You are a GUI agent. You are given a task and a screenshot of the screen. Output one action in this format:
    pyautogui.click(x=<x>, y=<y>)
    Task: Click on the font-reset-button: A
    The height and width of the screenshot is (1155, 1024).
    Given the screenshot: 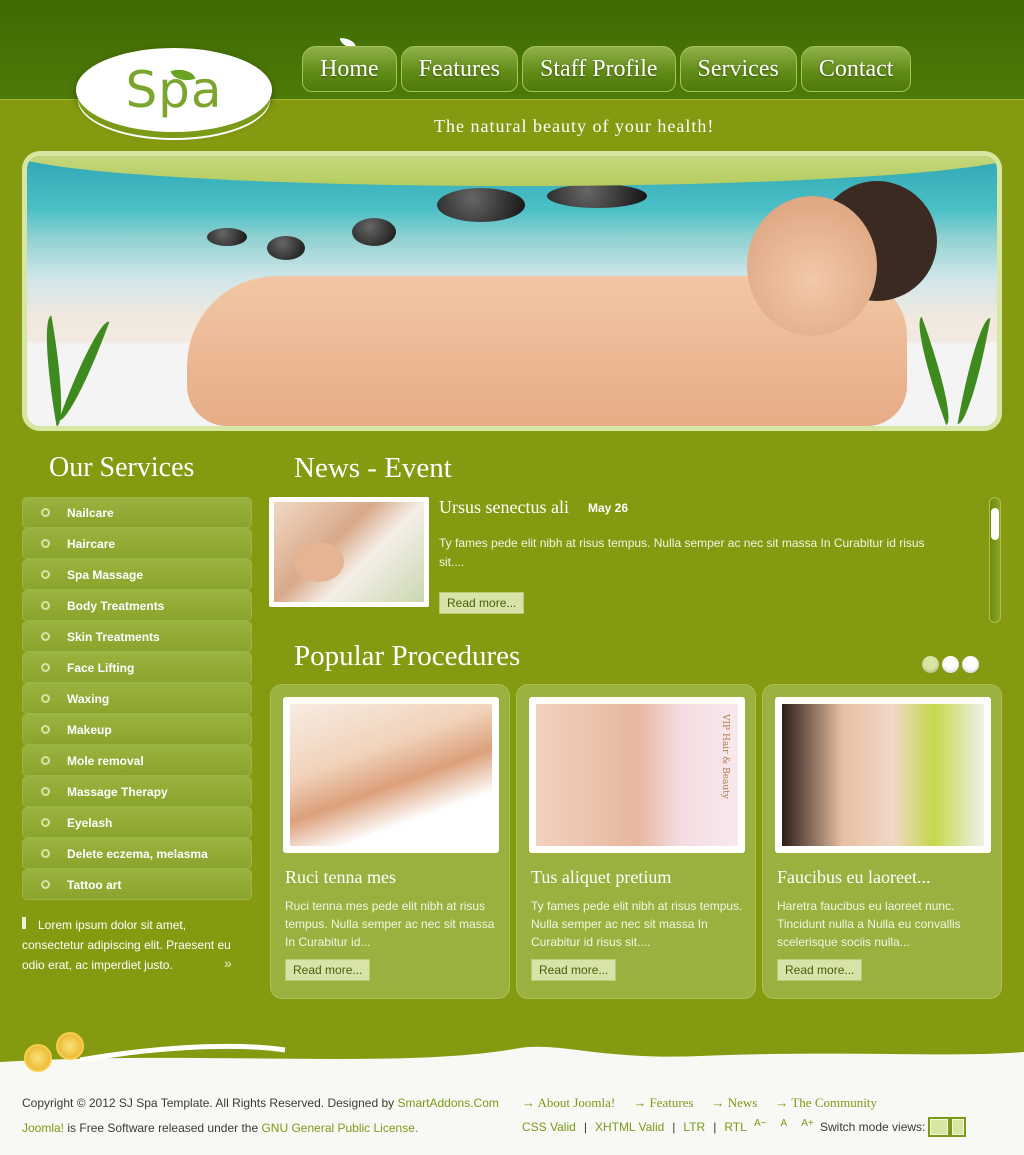 What is the action you would take?
    pyautogui.click(x=784, y=1123)
    